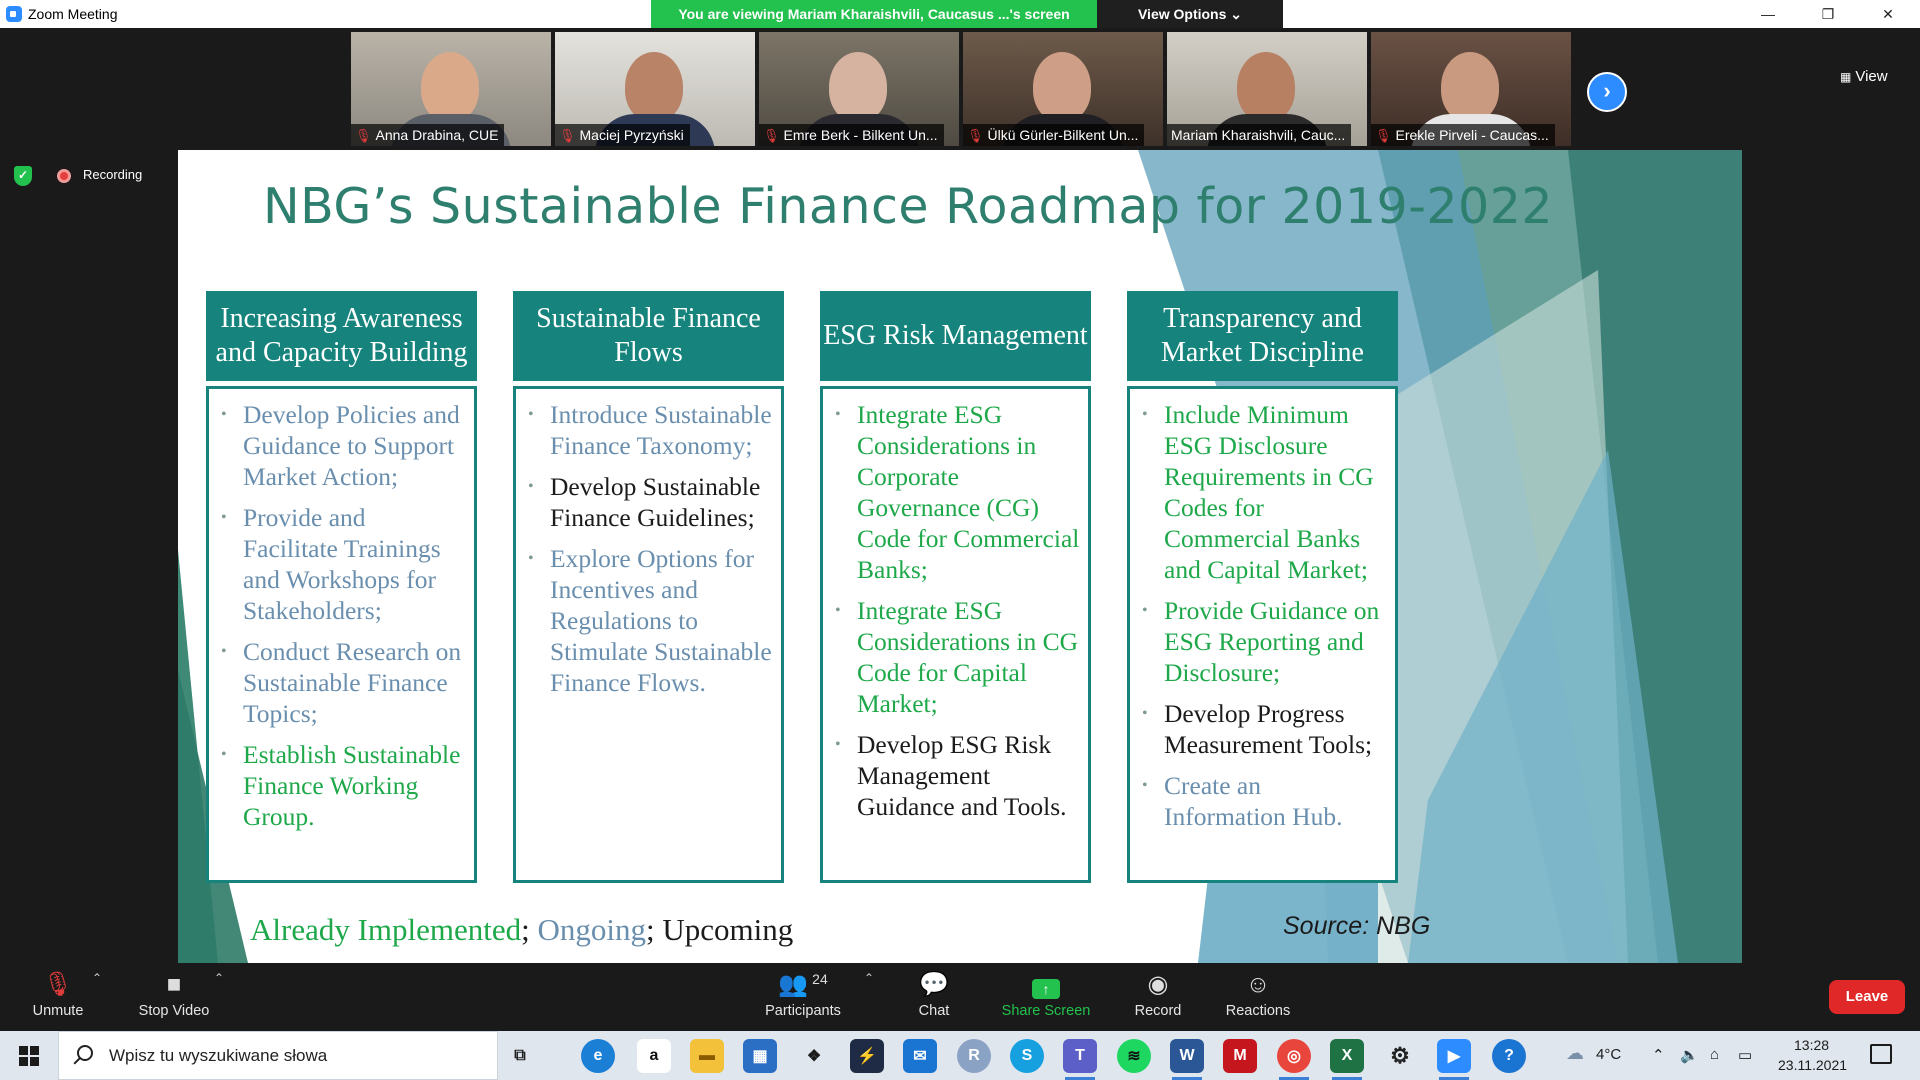  I want to click on recording-icon, so click(64, 176).